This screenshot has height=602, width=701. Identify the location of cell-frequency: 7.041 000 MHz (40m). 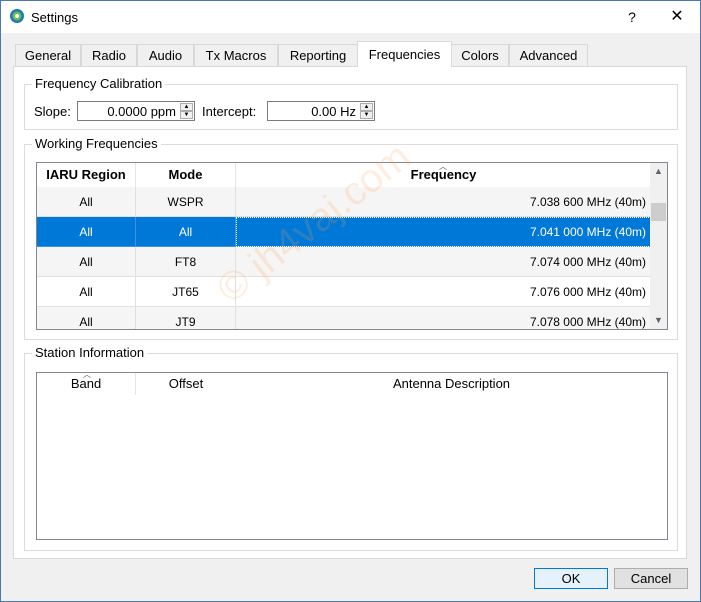
(443, 232).